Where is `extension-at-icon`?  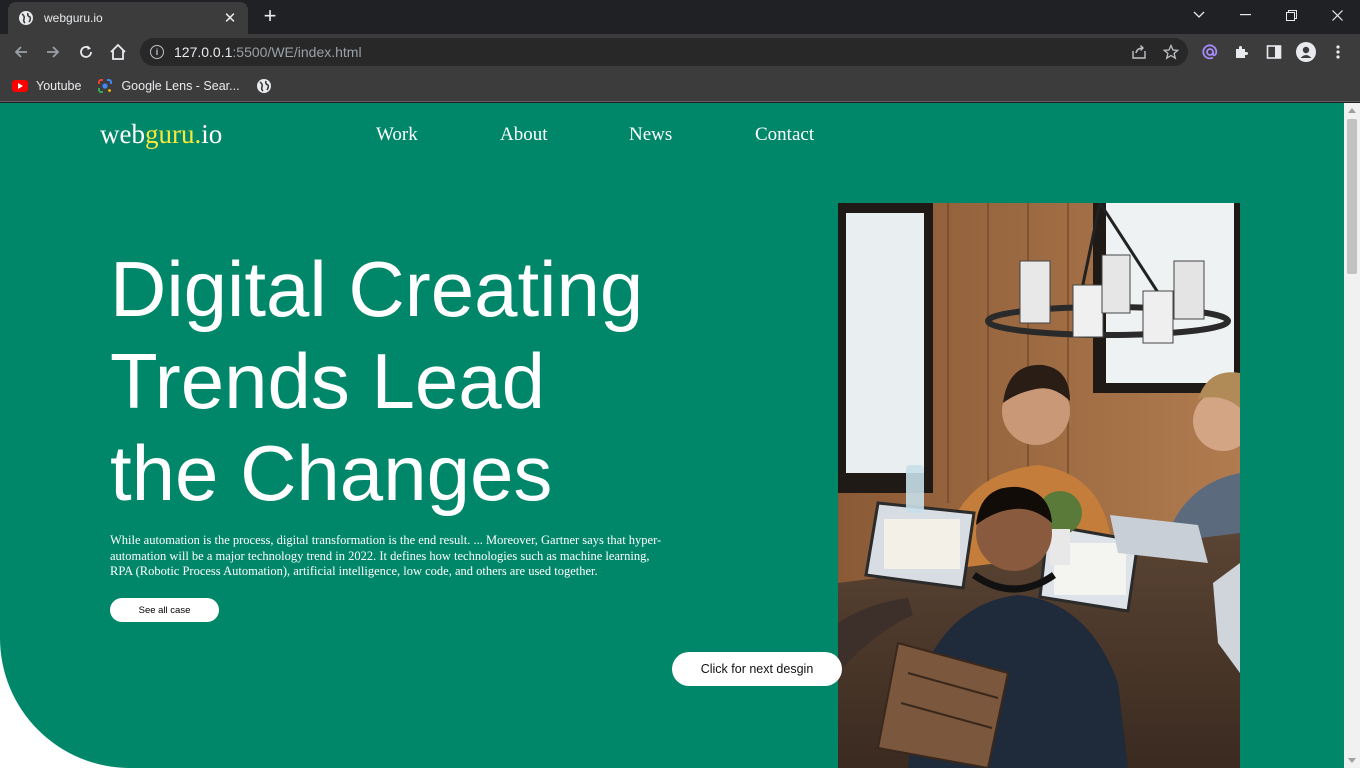 extension-at-icon is located at coordinates (1210, 52).